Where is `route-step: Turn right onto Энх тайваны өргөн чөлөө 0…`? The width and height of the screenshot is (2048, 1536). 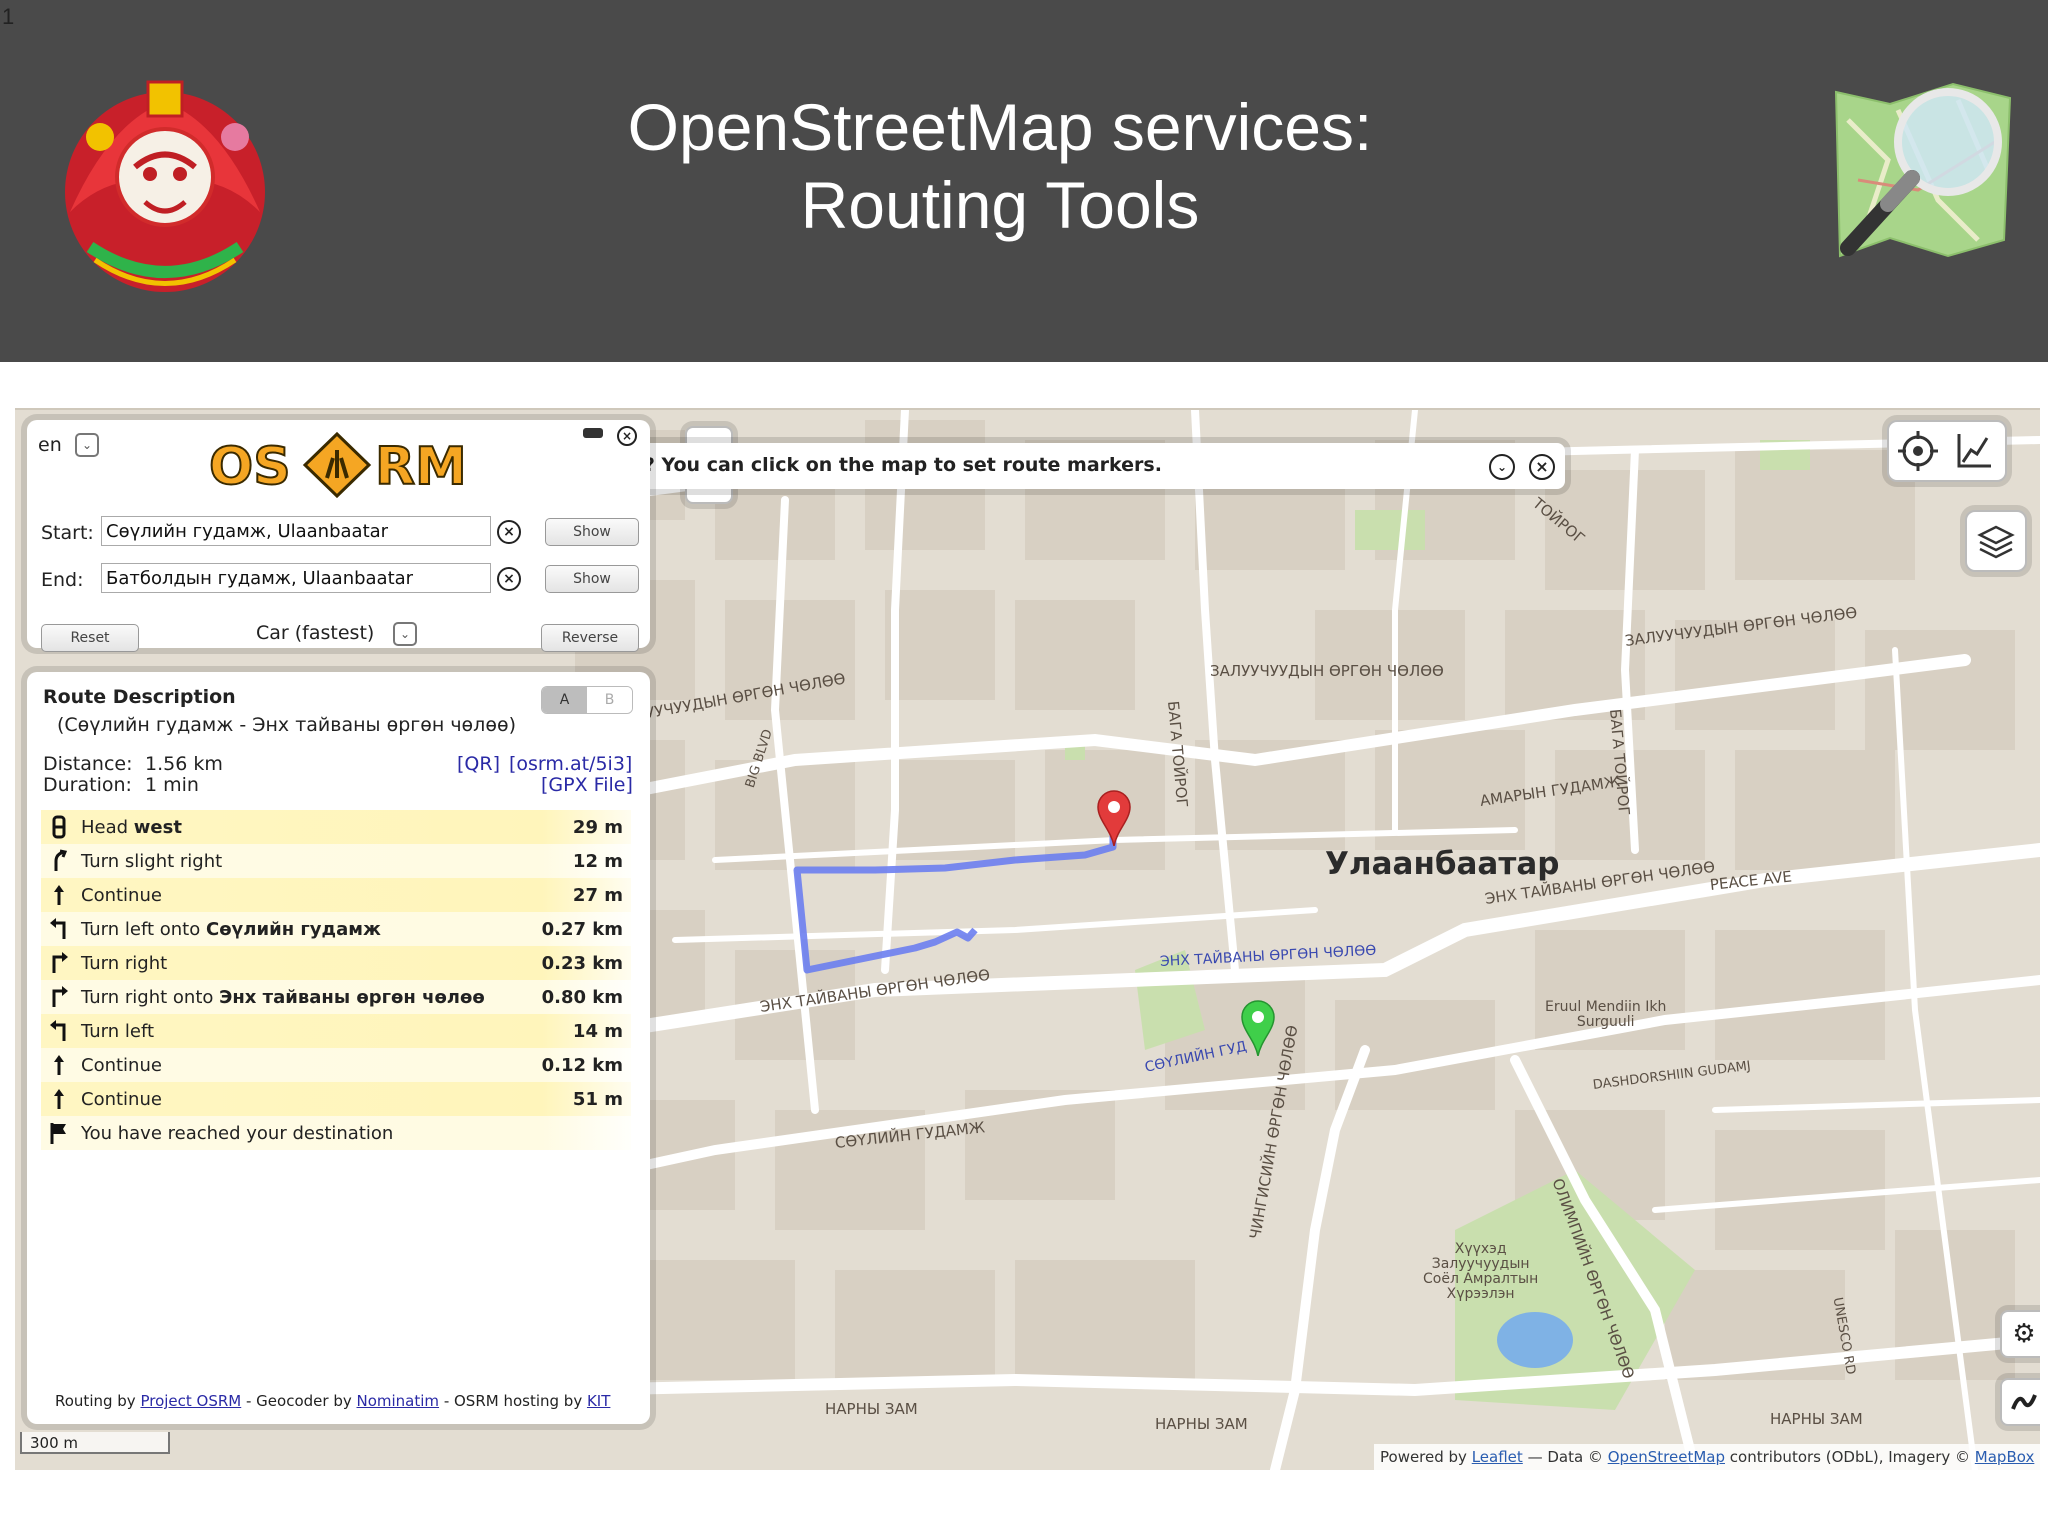
route-step: Turn right onto Энх тайваны өргөн чөлөө 0… is located at coordinates (336, 997).